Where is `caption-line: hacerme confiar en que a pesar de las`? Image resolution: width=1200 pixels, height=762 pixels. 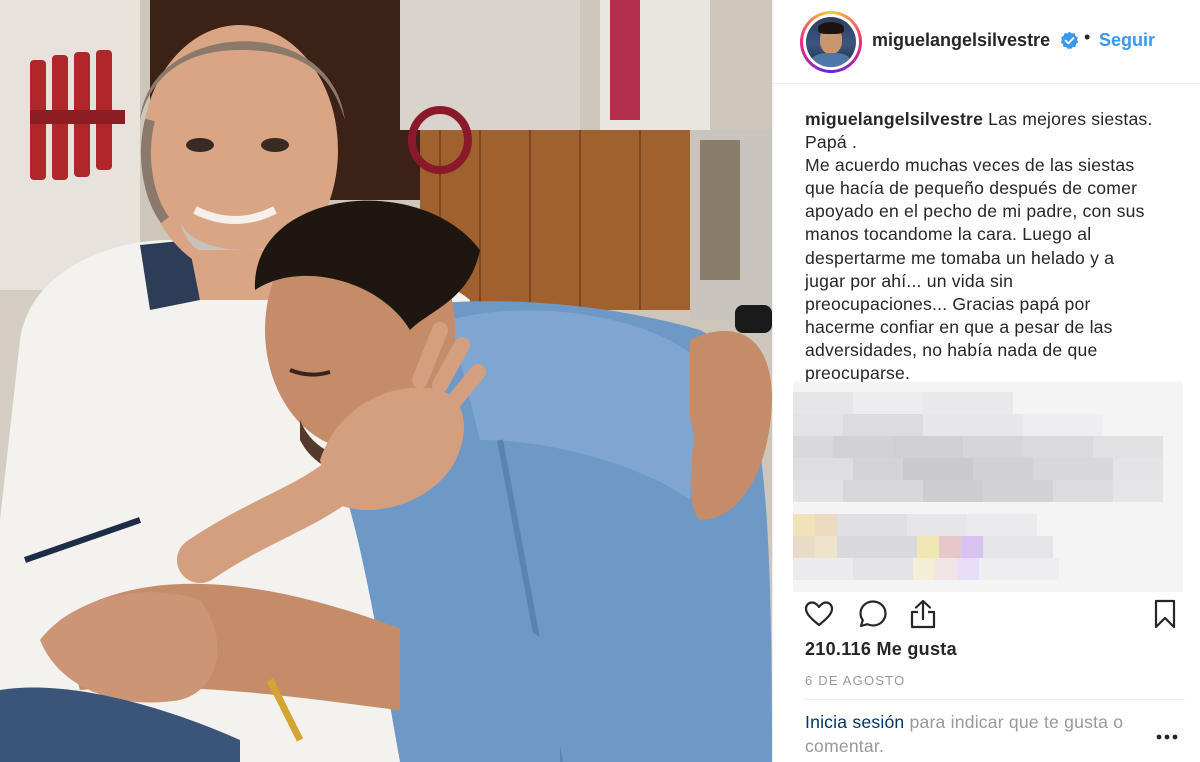 caption-line: hacerme confiar en que a pesar de las is located at coordinates (959, 326).